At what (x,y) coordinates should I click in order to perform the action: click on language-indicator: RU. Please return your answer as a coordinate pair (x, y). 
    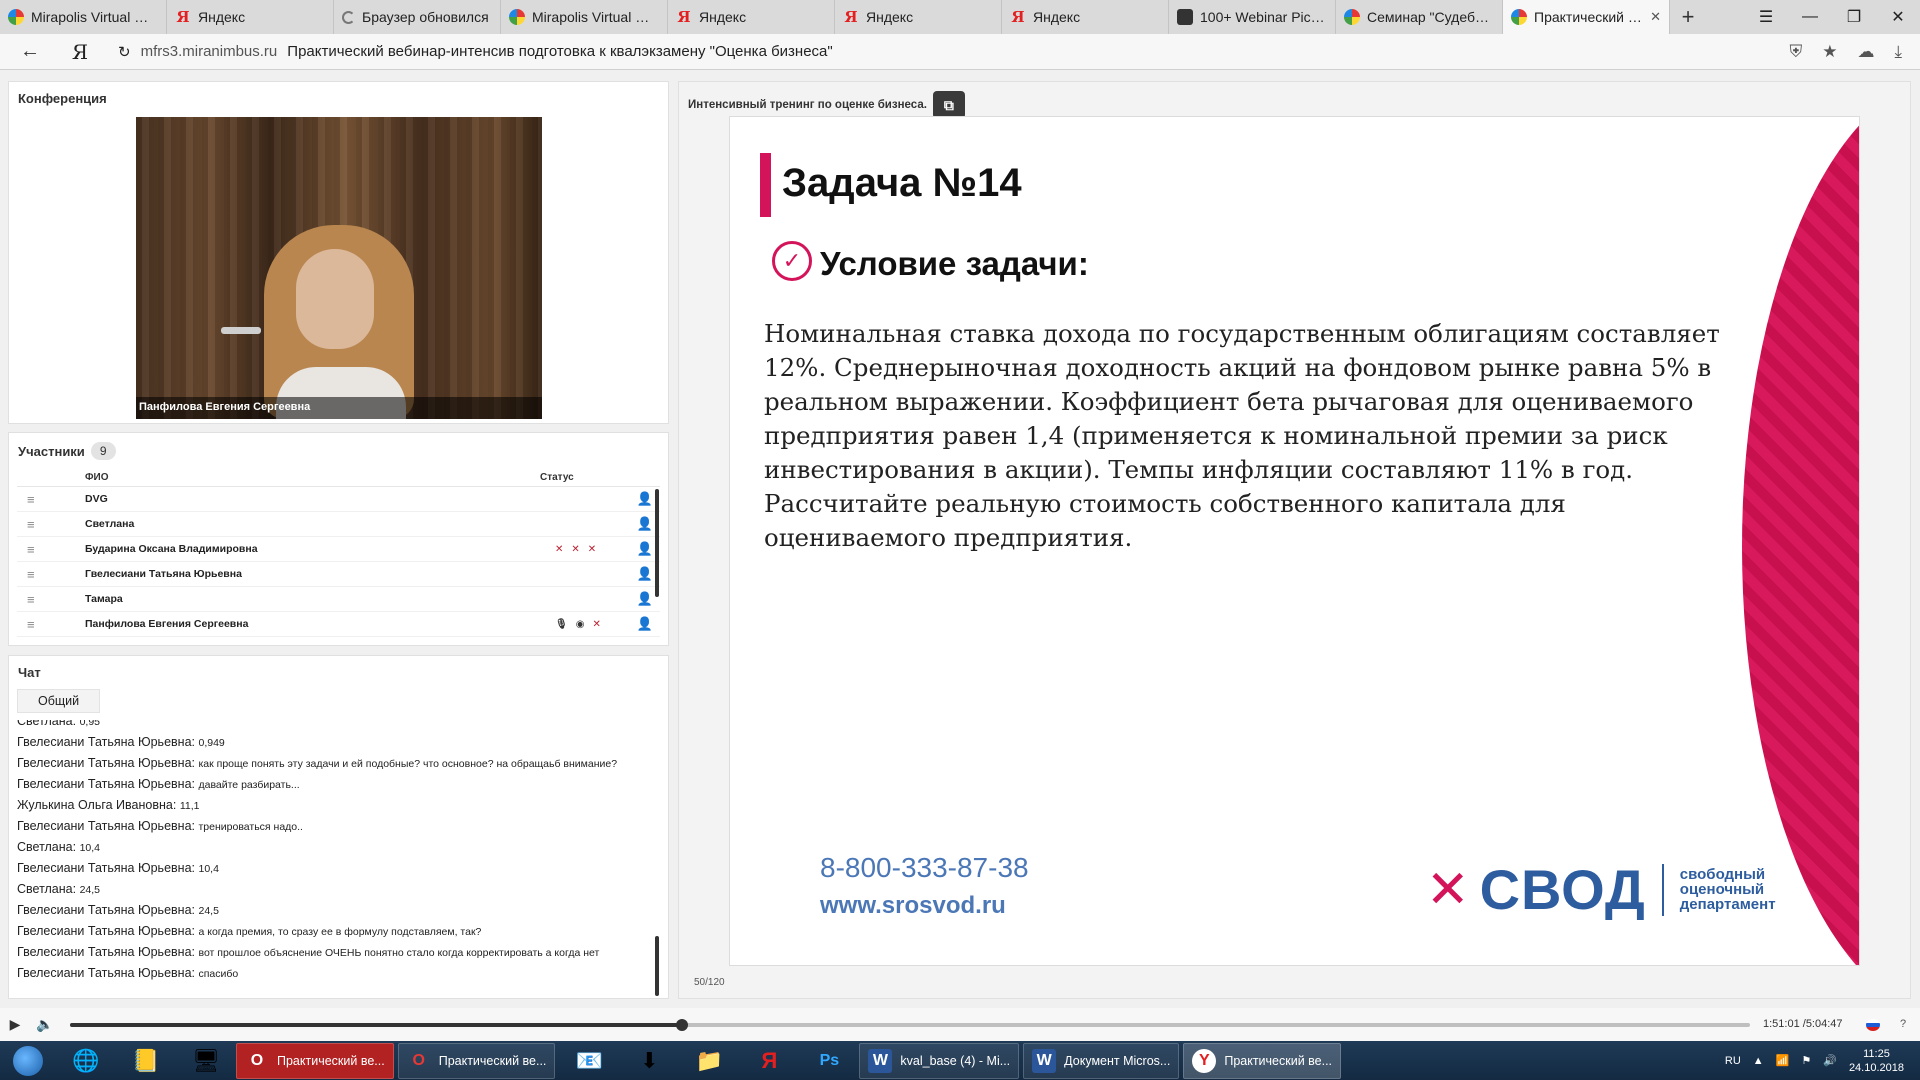
    Looking at the image, I should click on (1733, 1061).